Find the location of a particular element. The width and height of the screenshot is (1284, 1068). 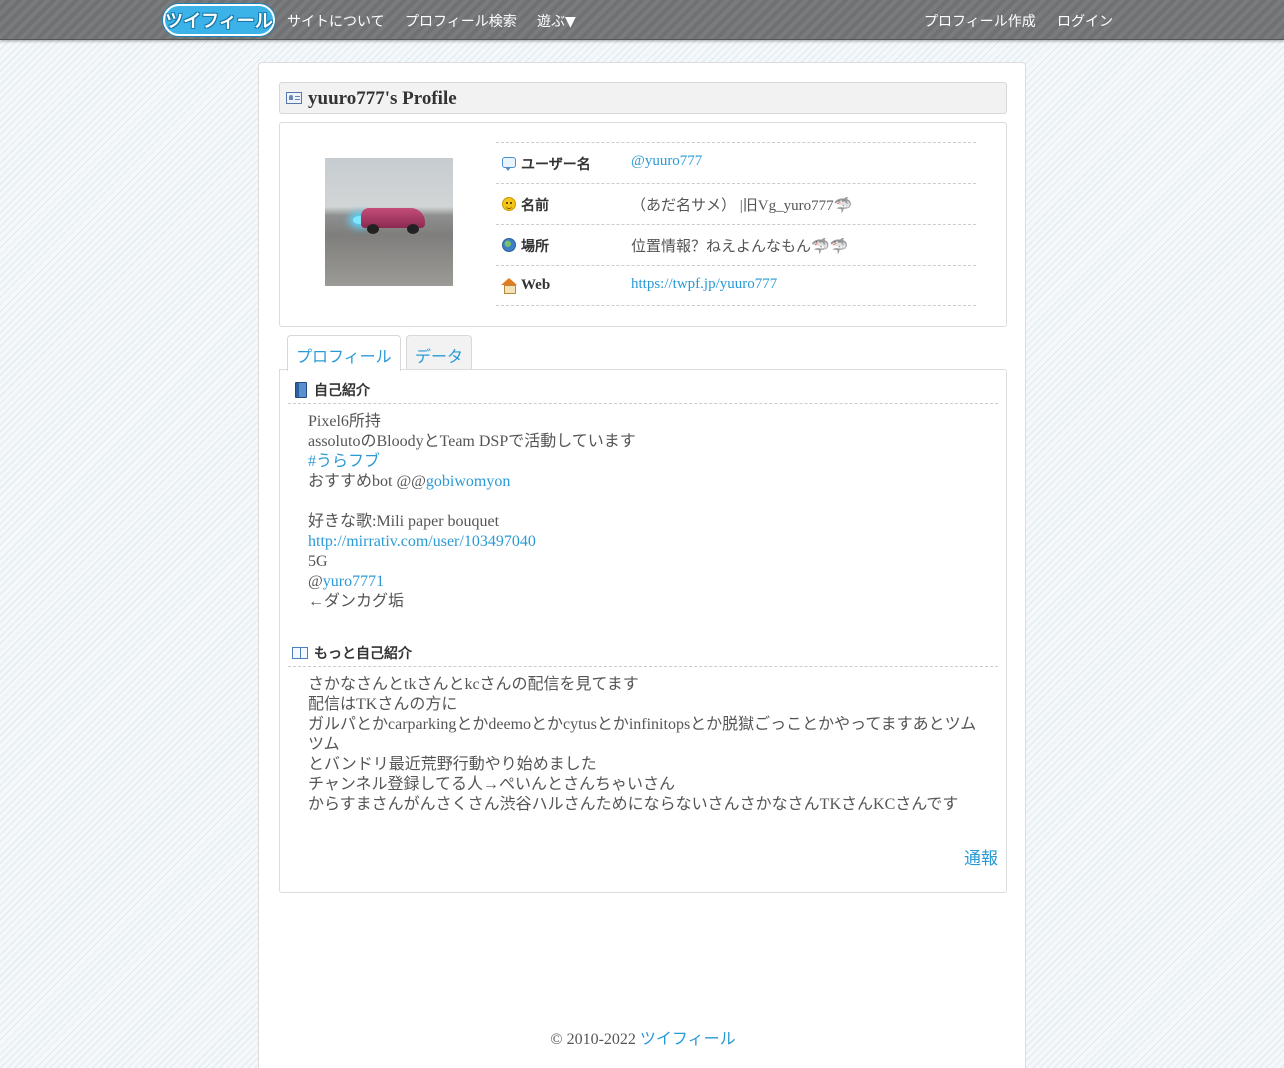

footer: © 2010-2022 ツイフィール is located at coordinates (643, 1037).